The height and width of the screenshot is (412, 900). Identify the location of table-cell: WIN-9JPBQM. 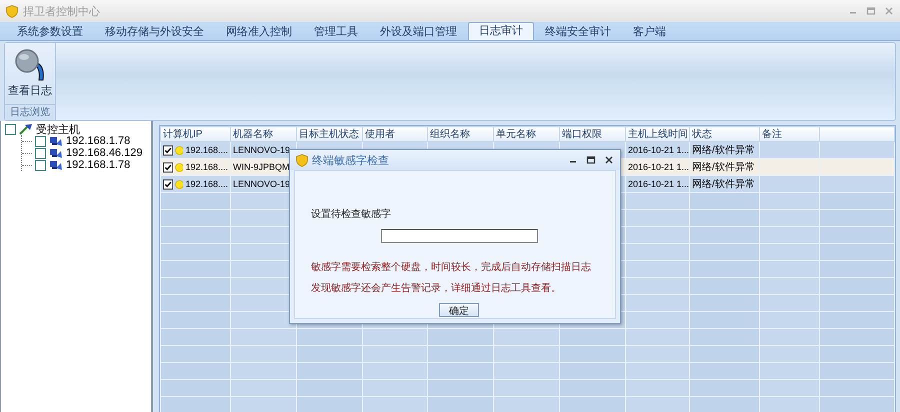
(261, 167).